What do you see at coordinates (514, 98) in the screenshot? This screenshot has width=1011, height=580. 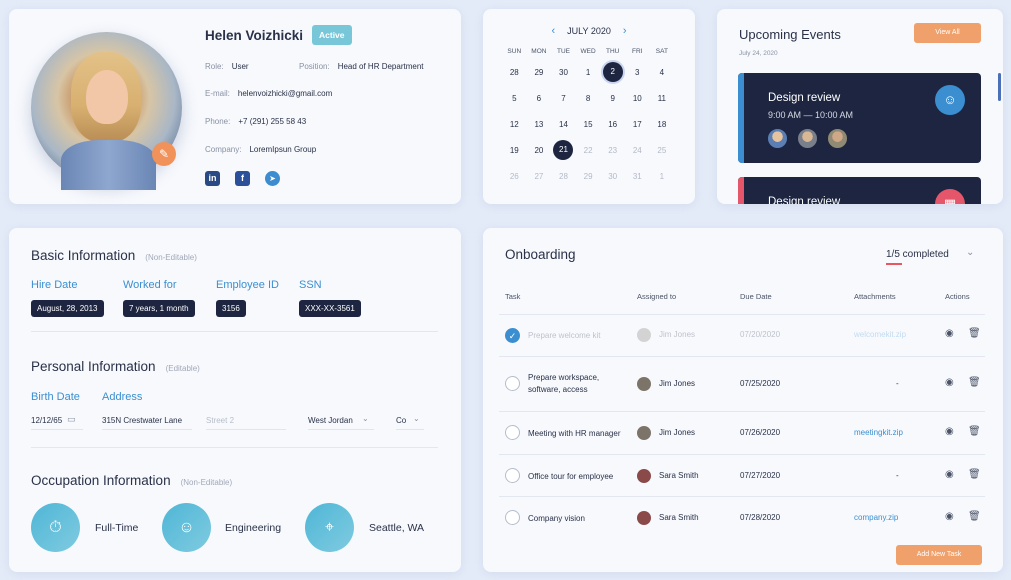 I see `calendar-day: 5` at bounding box center [514, 98].